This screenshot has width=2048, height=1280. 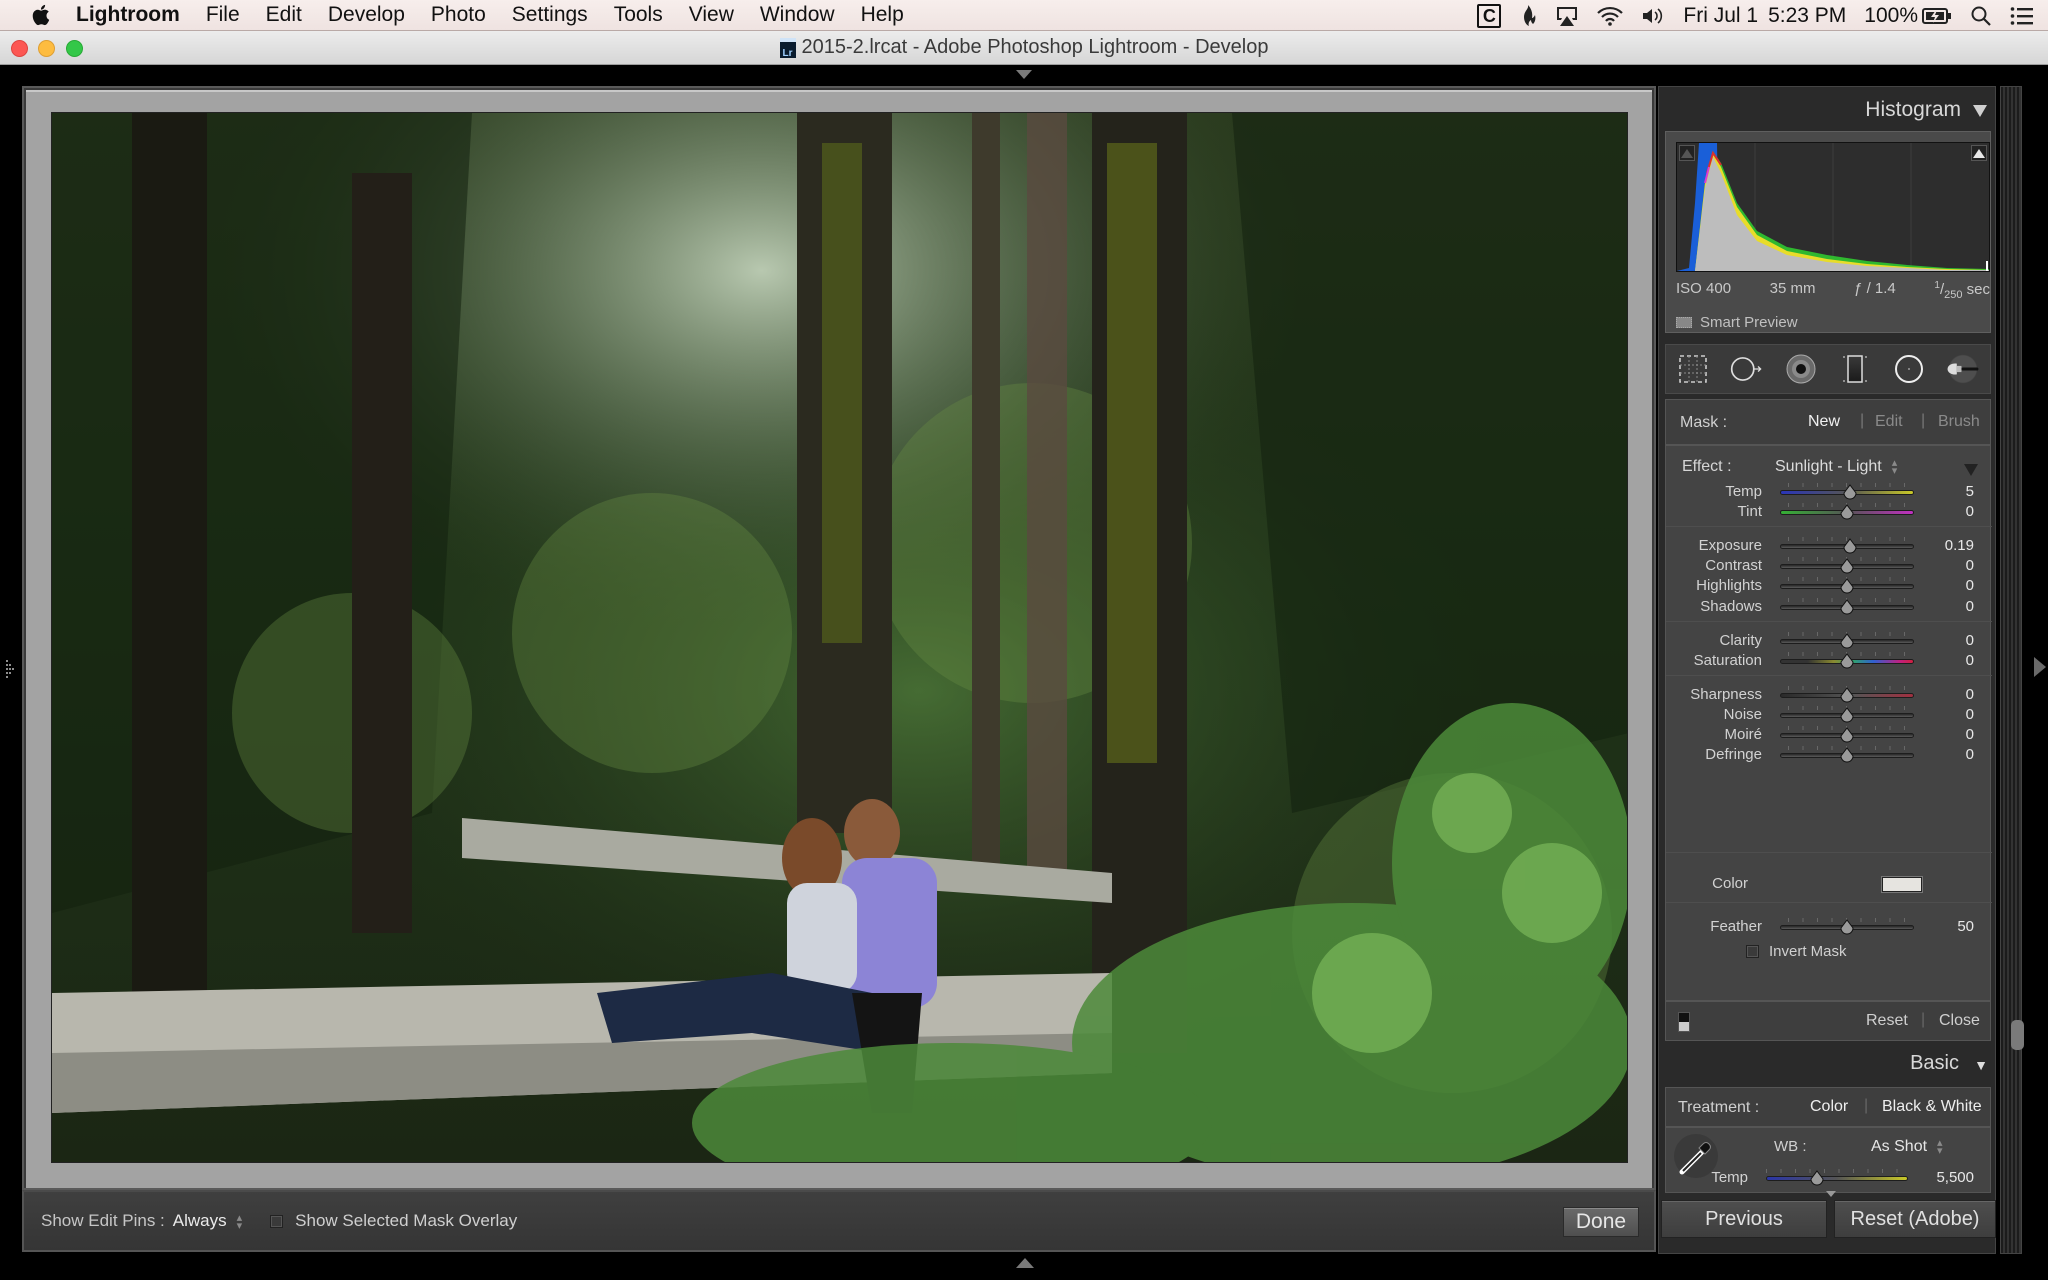 I want to click on menu-help: Help, so click(x=882, y=15).